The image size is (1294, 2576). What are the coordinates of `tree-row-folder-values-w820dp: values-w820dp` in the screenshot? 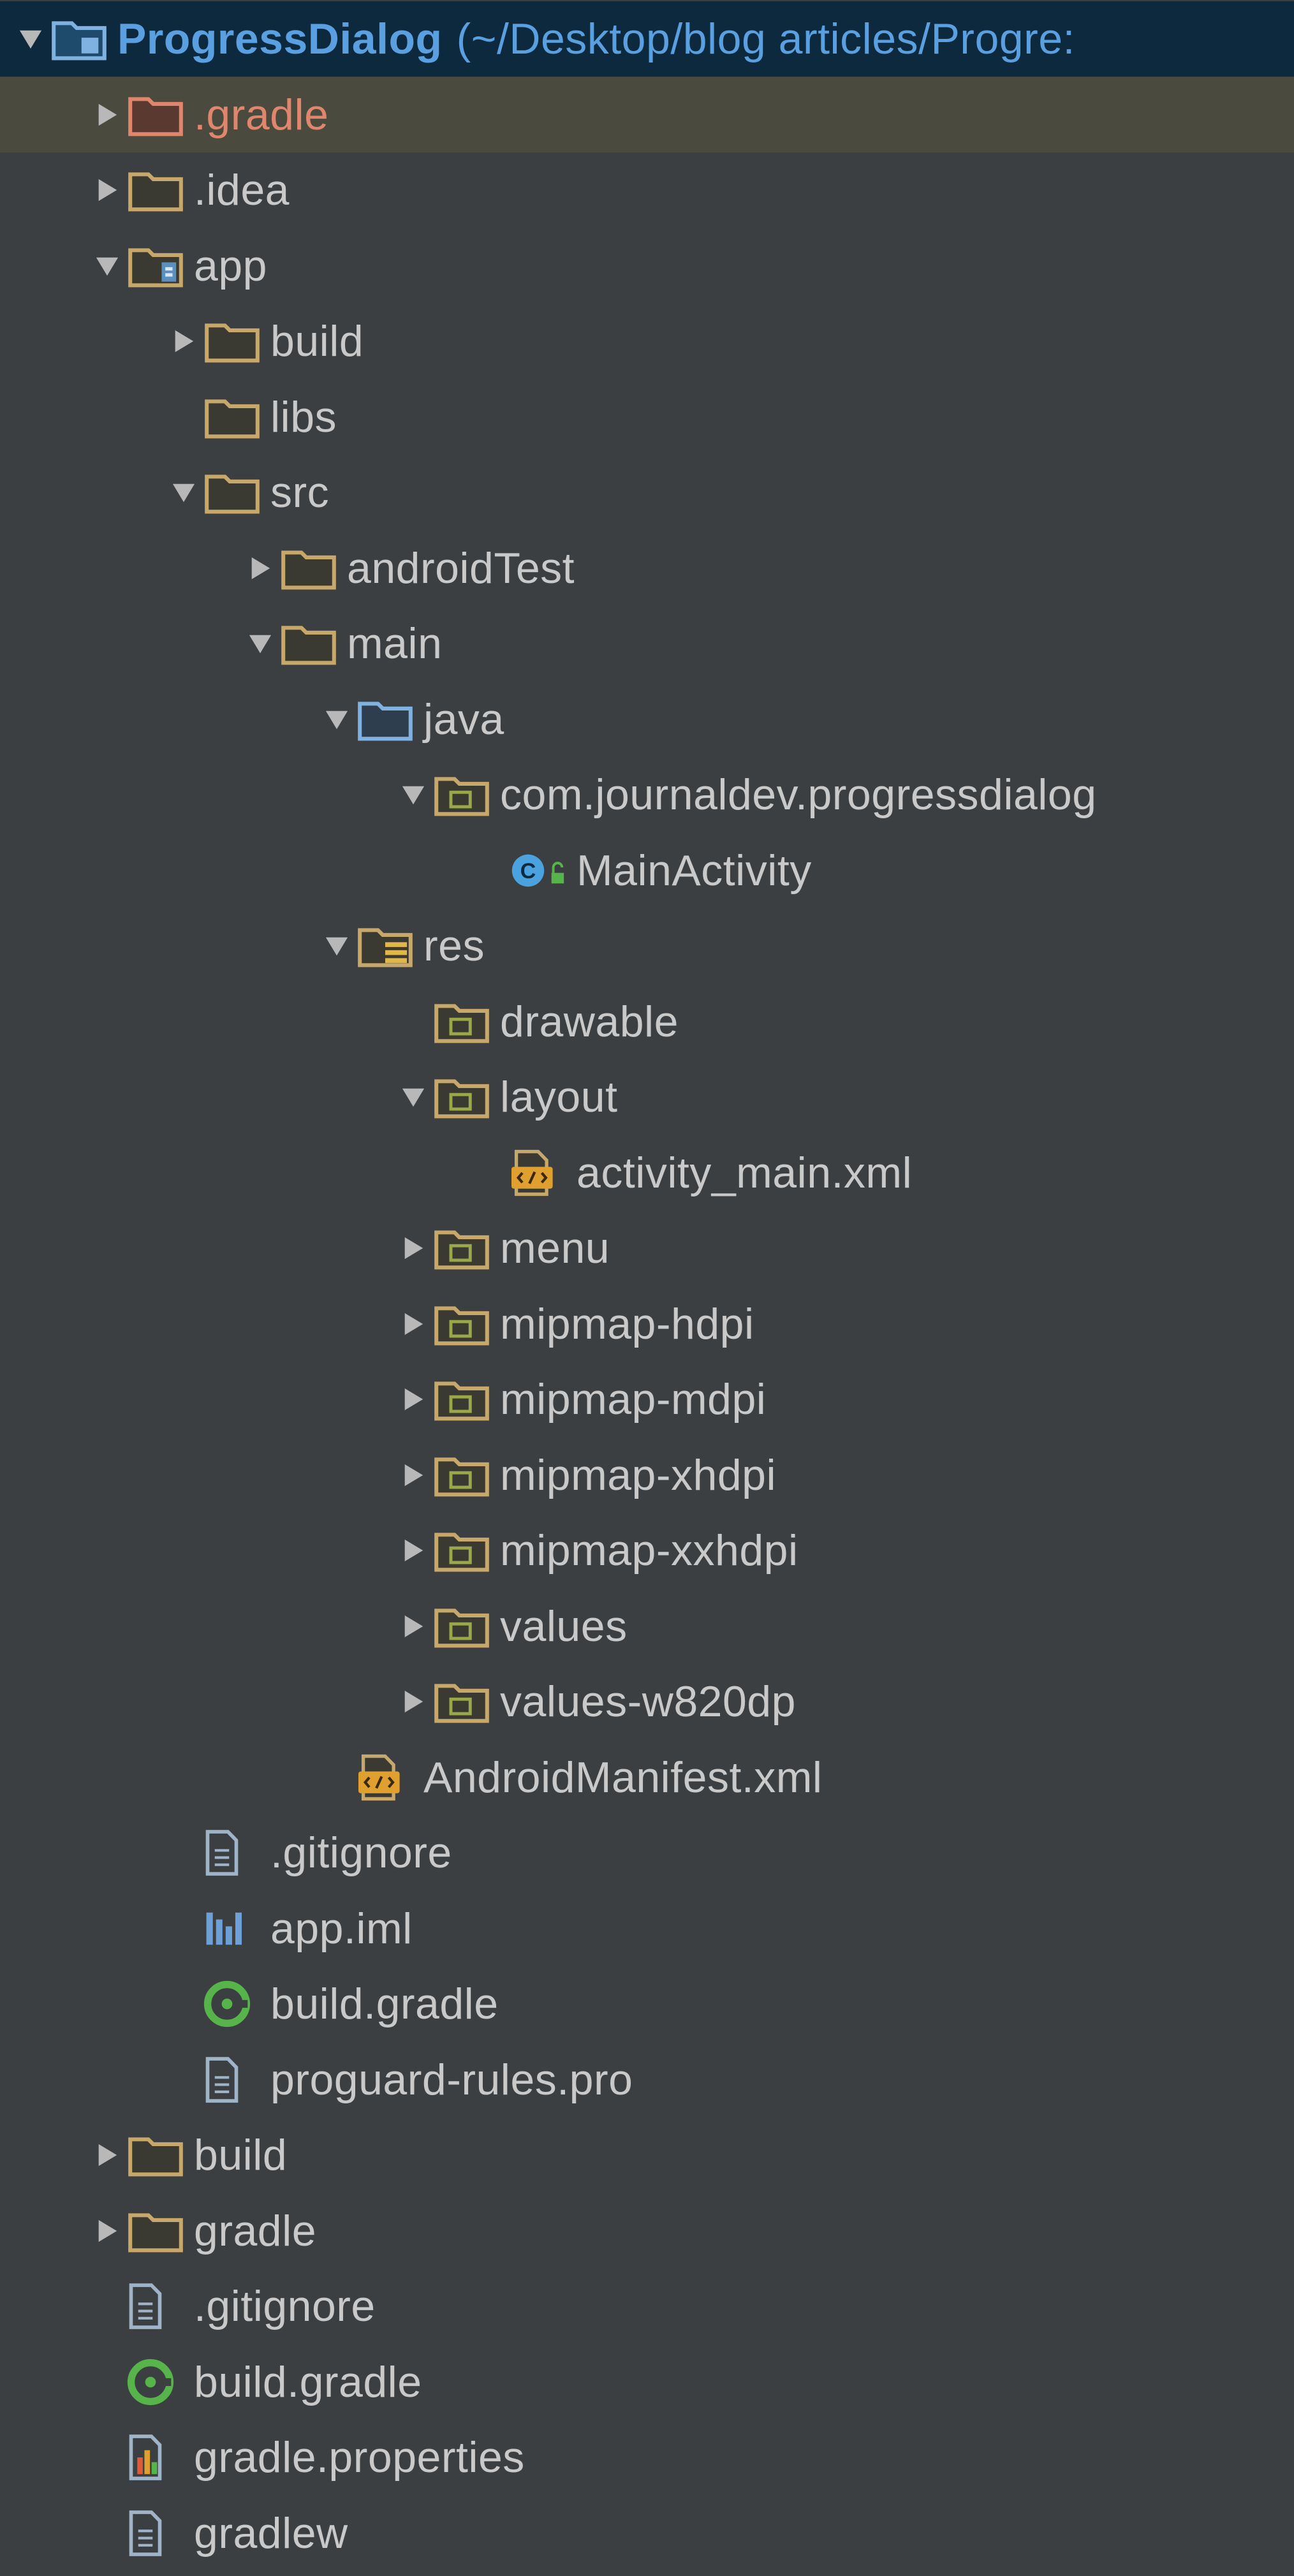 It's located at (647, 1701).